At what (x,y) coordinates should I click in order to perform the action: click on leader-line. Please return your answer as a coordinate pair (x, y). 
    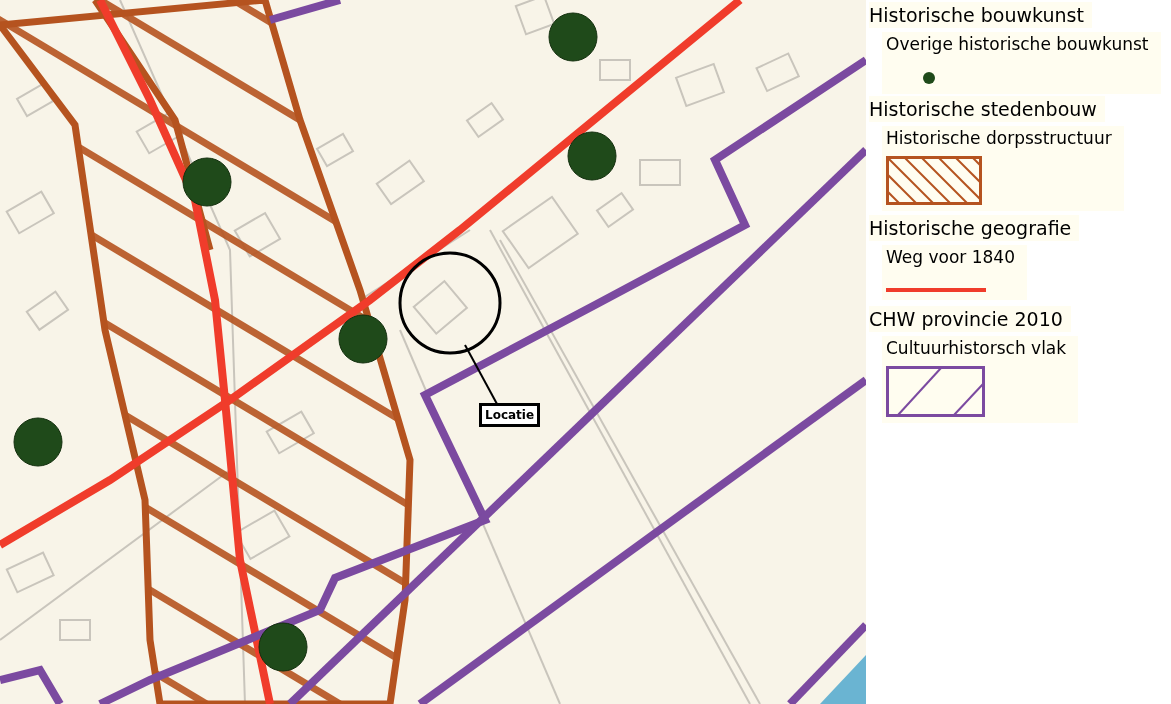
    Looking at the image, I should click on (481, 374).